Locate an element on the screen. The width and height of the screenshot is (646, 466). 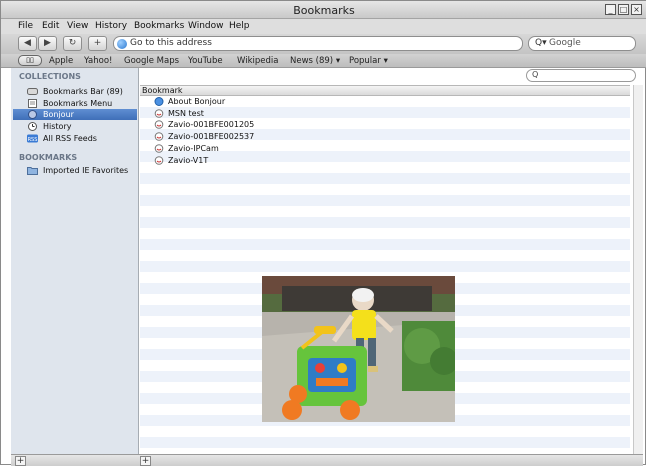
menu-window: Window is located at coordinates (206, 26).